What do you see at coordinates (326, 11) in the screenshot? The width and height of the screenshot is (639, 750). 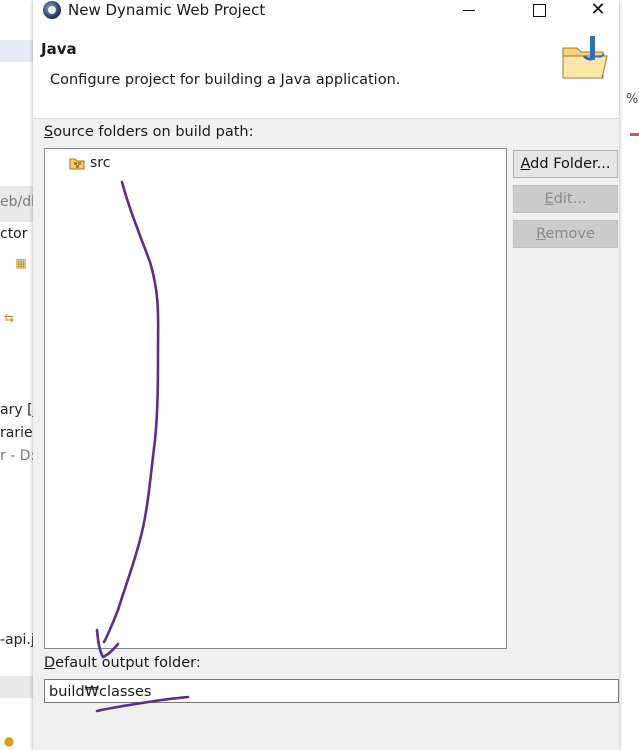 I see `title-bar: New Dynamic Web Project ✕` at bounding box center [326, 11].